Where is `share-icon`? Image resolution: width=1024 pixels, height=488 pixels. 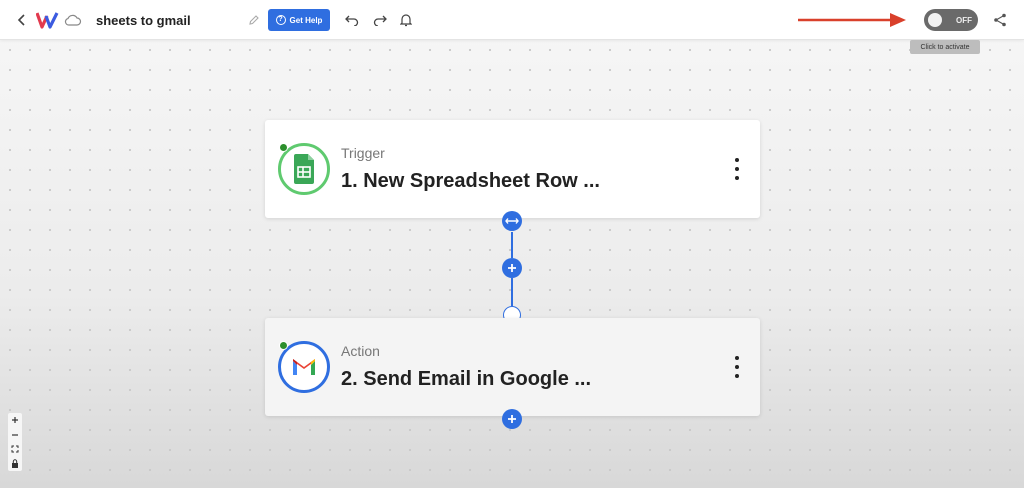
share-icon is located at coordinates (1000, 20).